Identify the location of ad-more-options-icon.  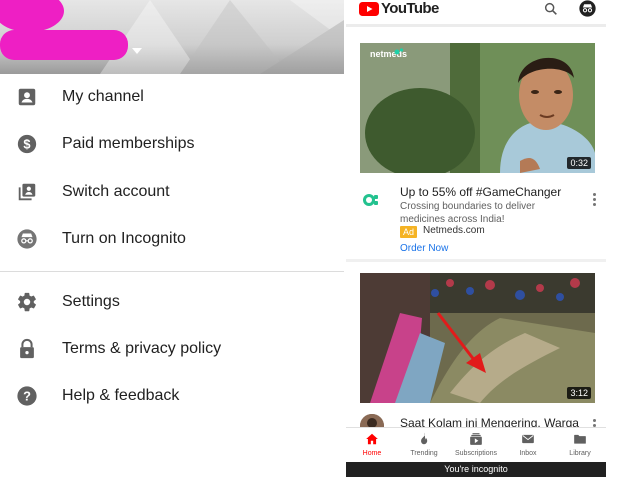
(595, 200).